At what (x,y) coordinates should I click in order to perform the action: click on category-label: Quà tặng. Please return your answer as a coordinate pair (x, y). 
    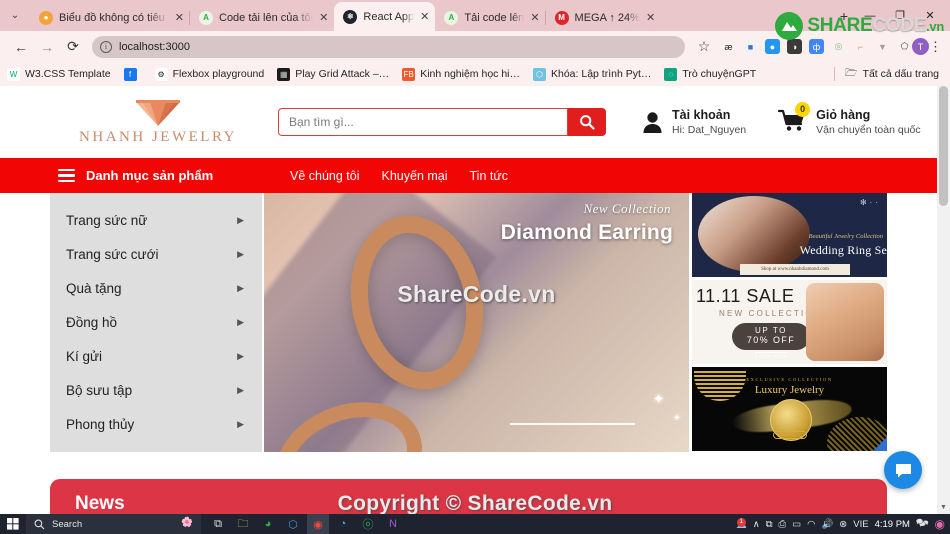
    Looking at the image, I should click on (94, 288).